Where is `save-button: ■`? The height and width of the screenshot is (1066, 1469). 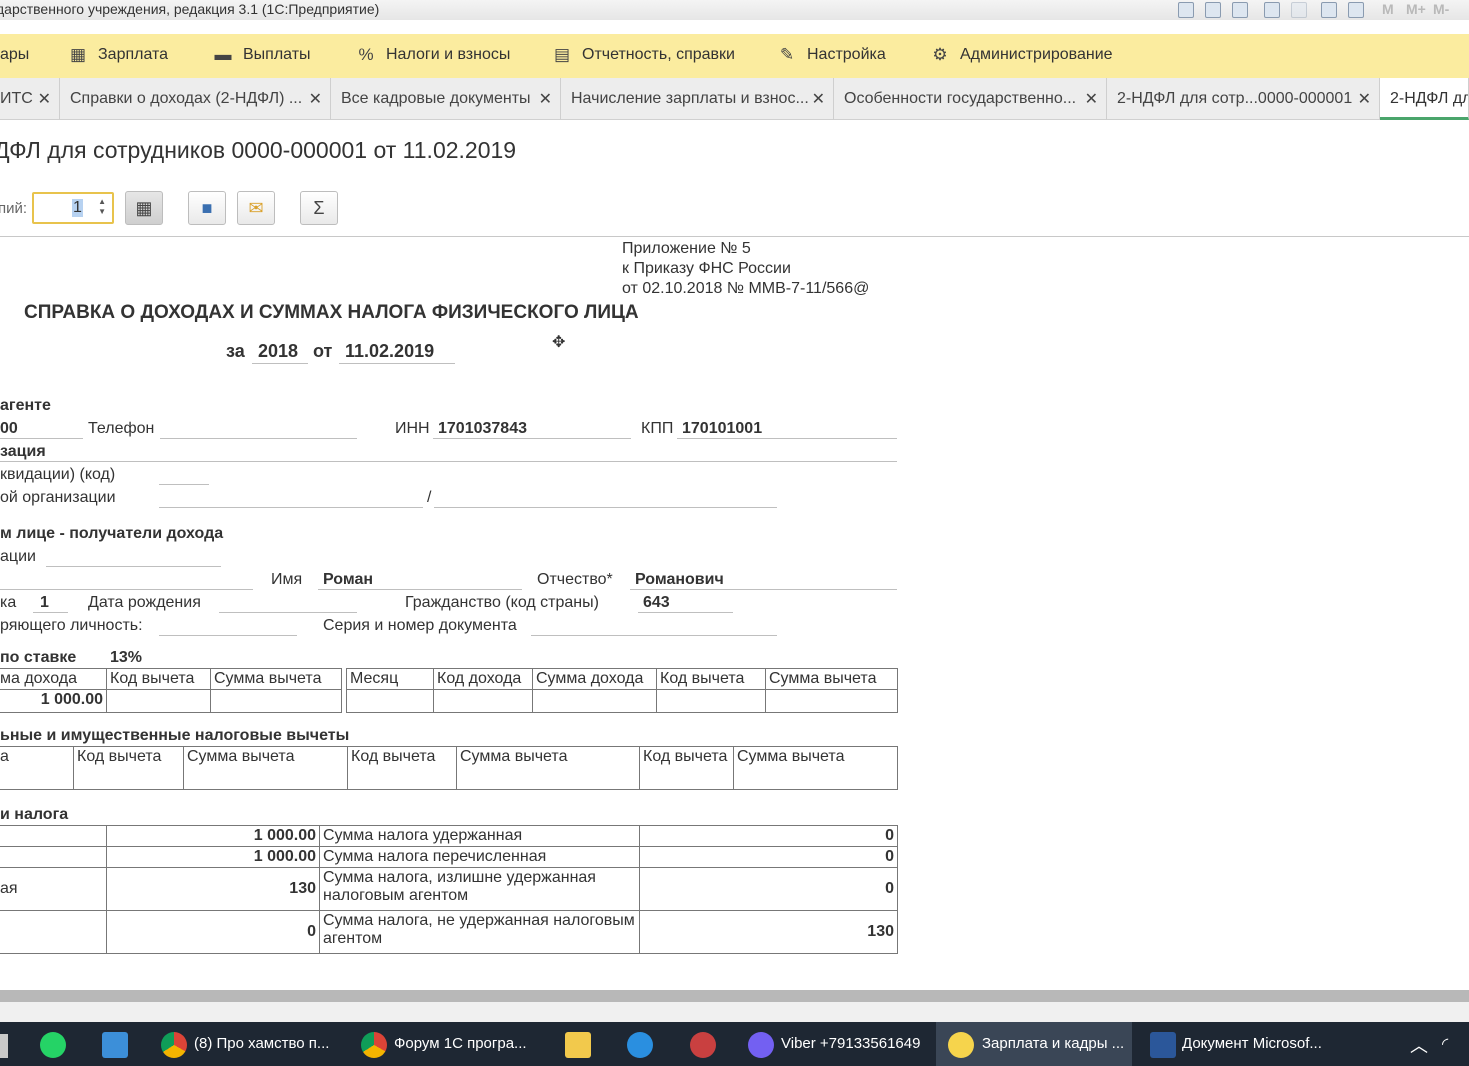
save-button: ■ is located at coordinates (207, 208).